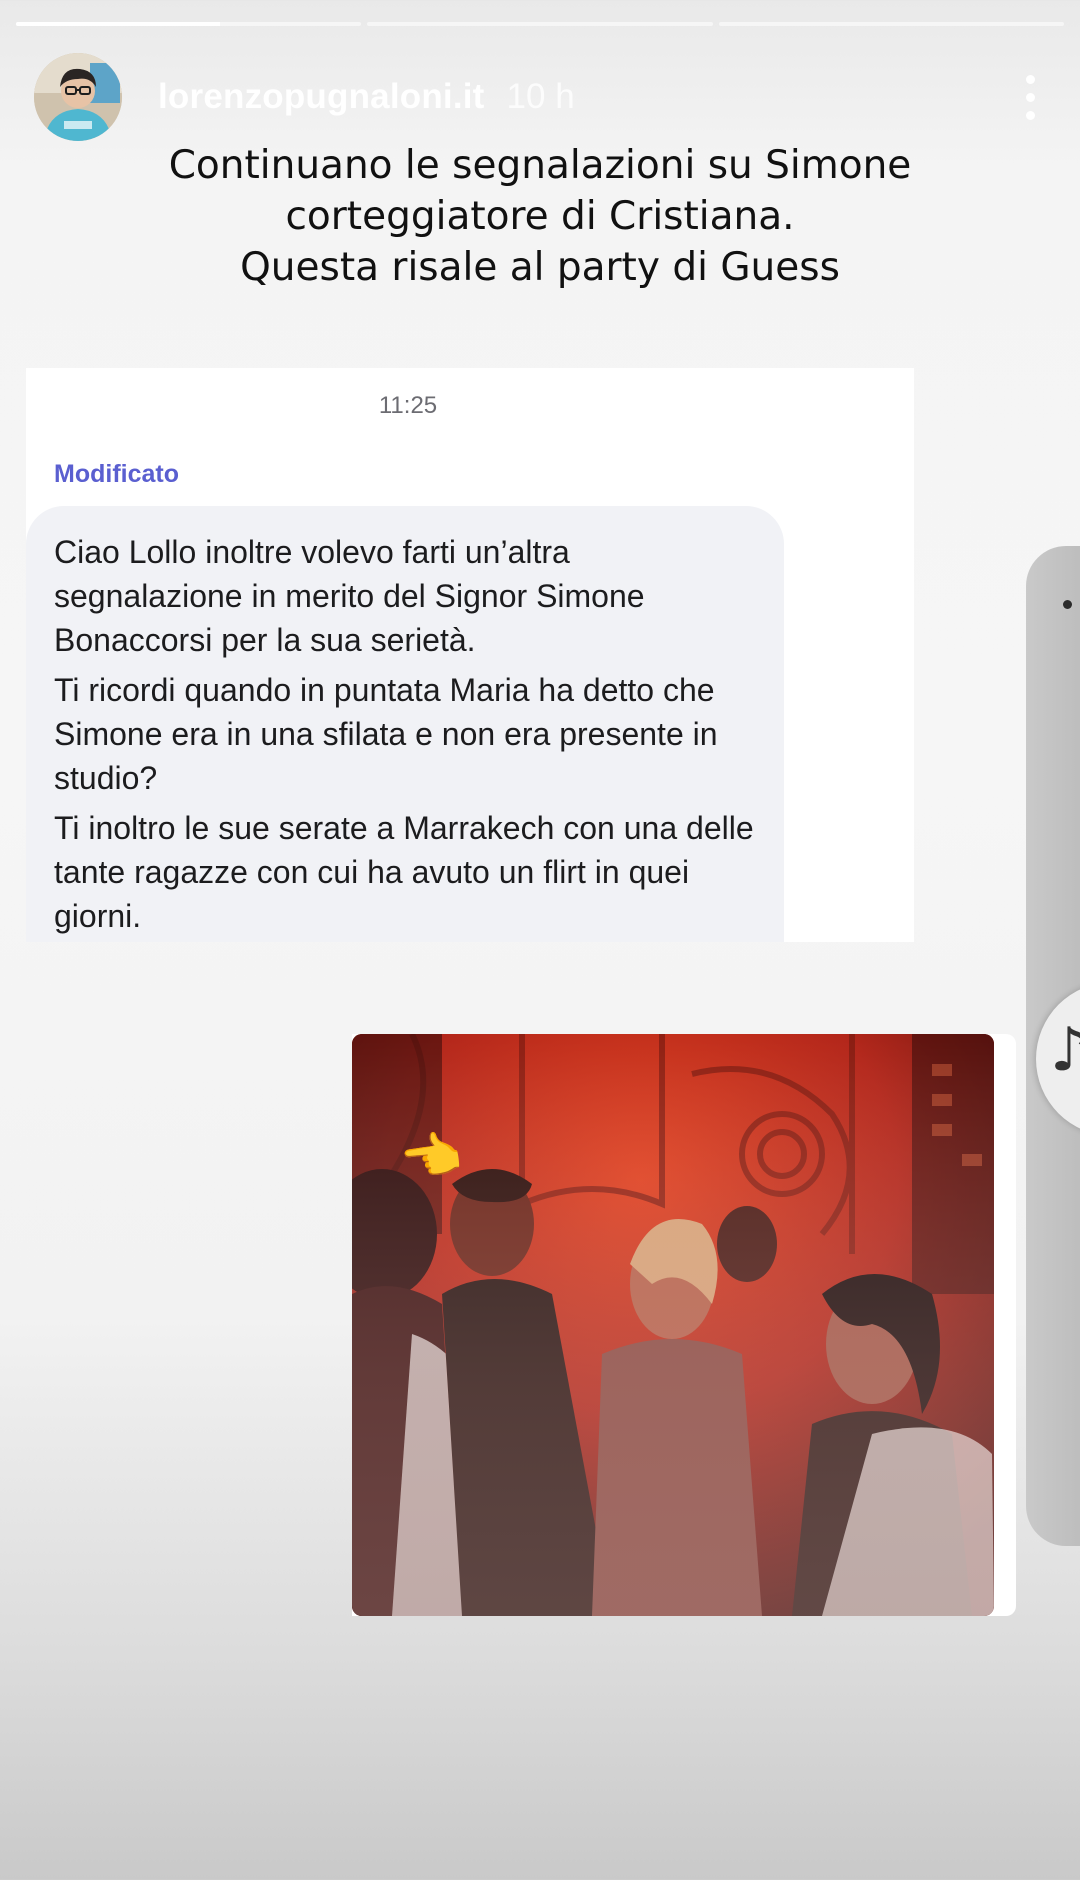  I want to click on story-time-ago: 10 h, so click(540, 96).